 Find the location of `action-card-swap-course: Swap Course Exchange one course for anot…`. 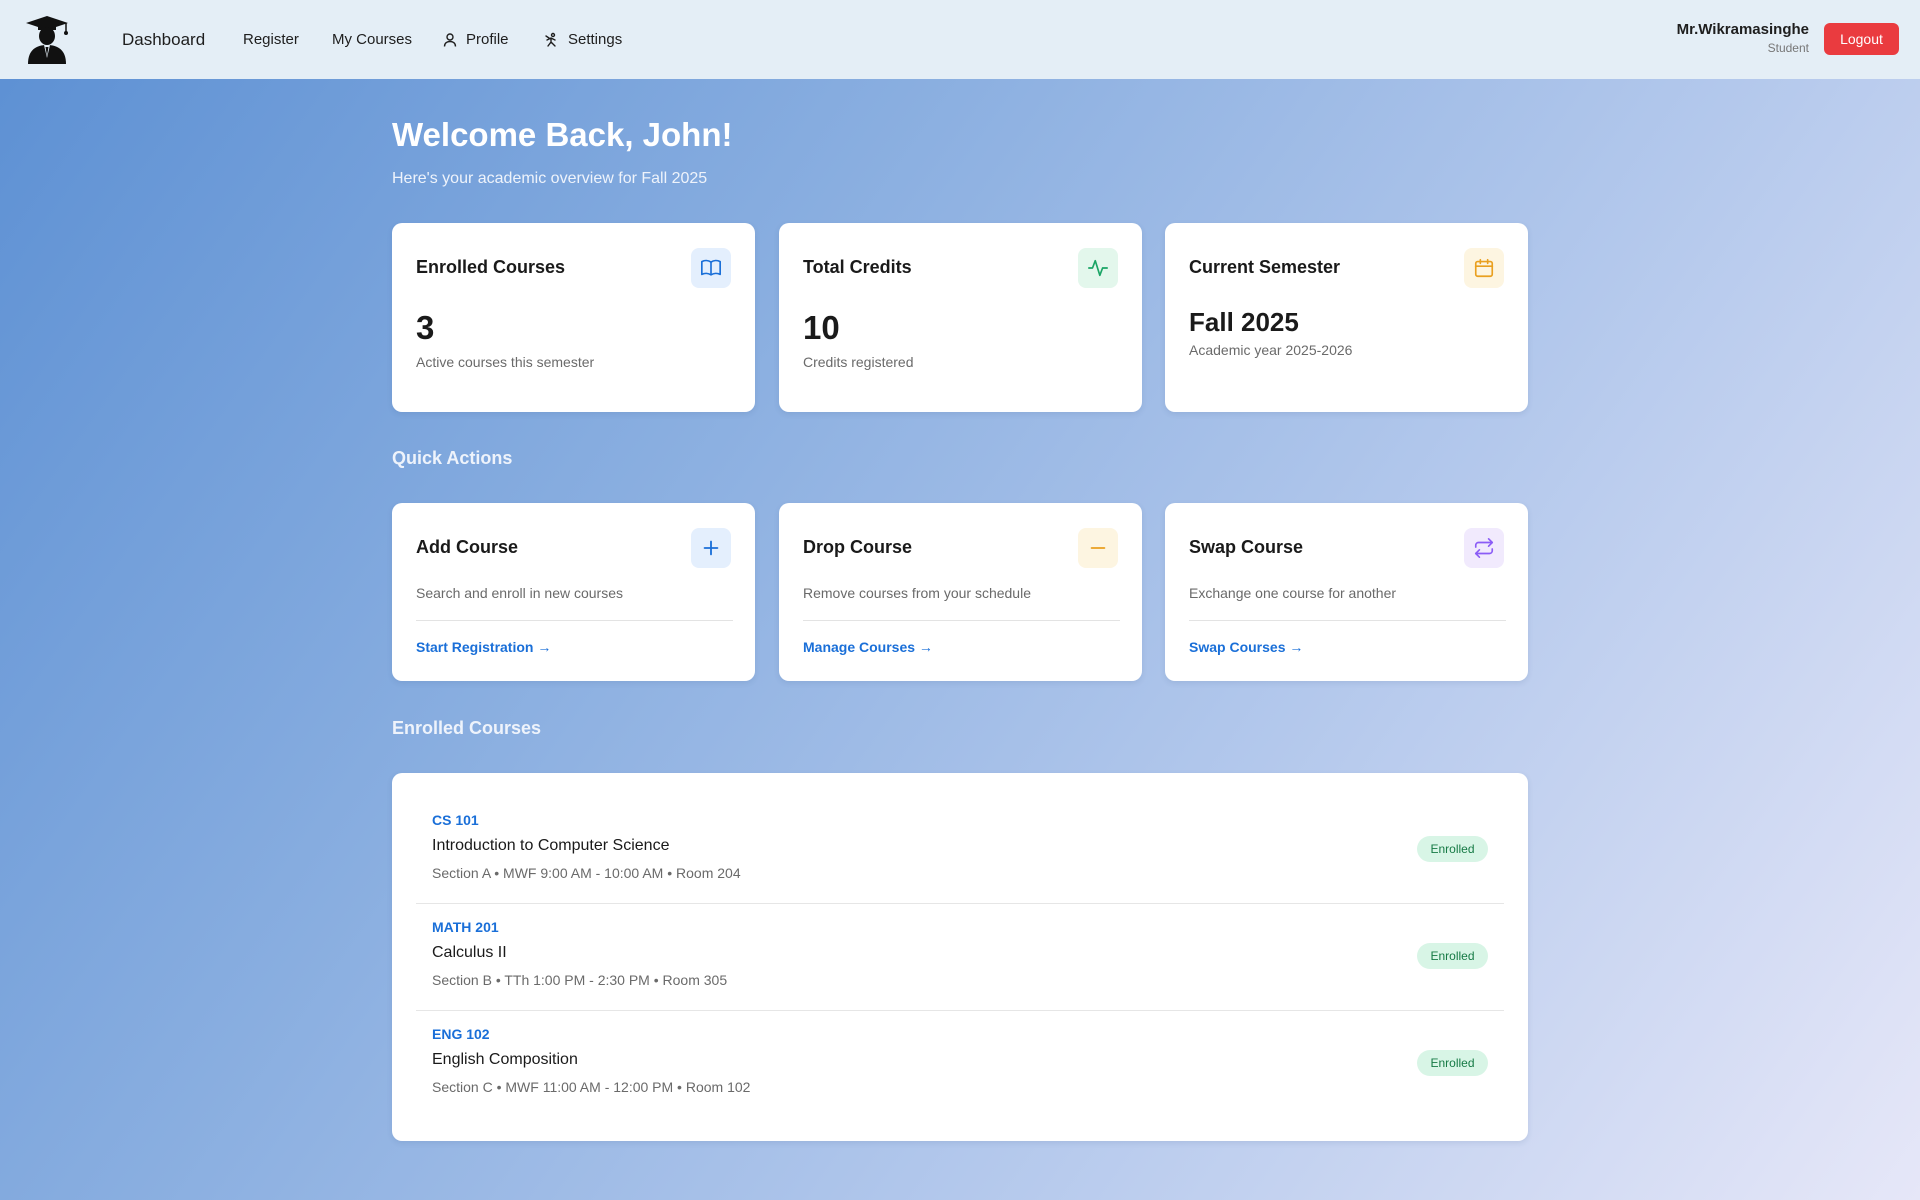

action-card-swap-course: Swap Course Exchange one course for anot… is located at coordinates (1346, 592).